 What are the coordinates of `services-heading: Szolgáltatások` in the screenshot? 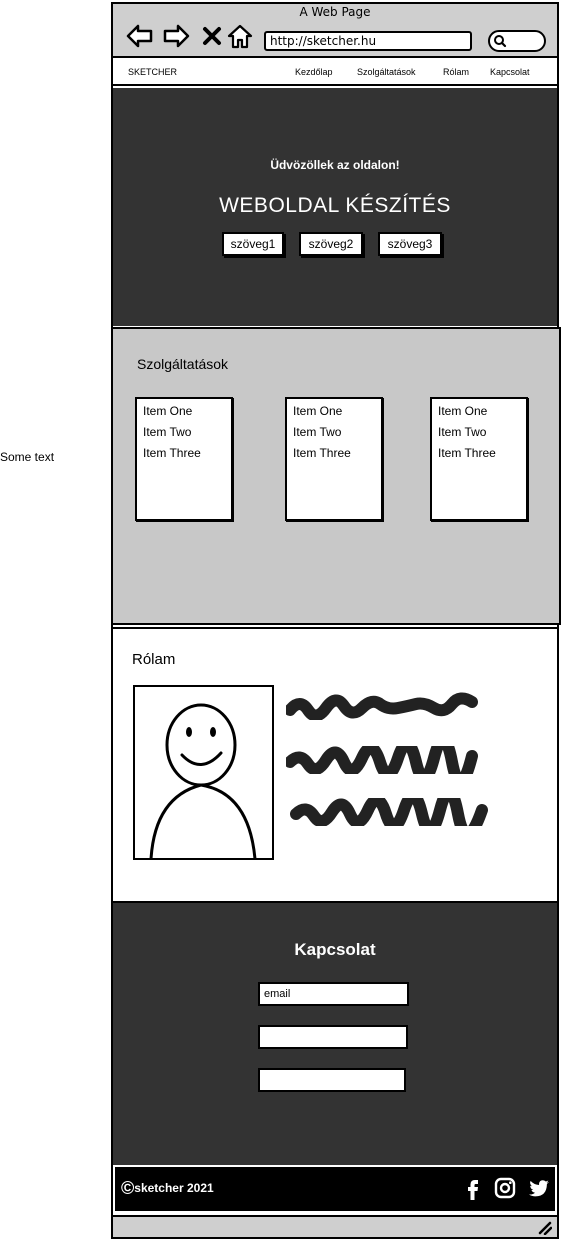 It's located at (183, 364).